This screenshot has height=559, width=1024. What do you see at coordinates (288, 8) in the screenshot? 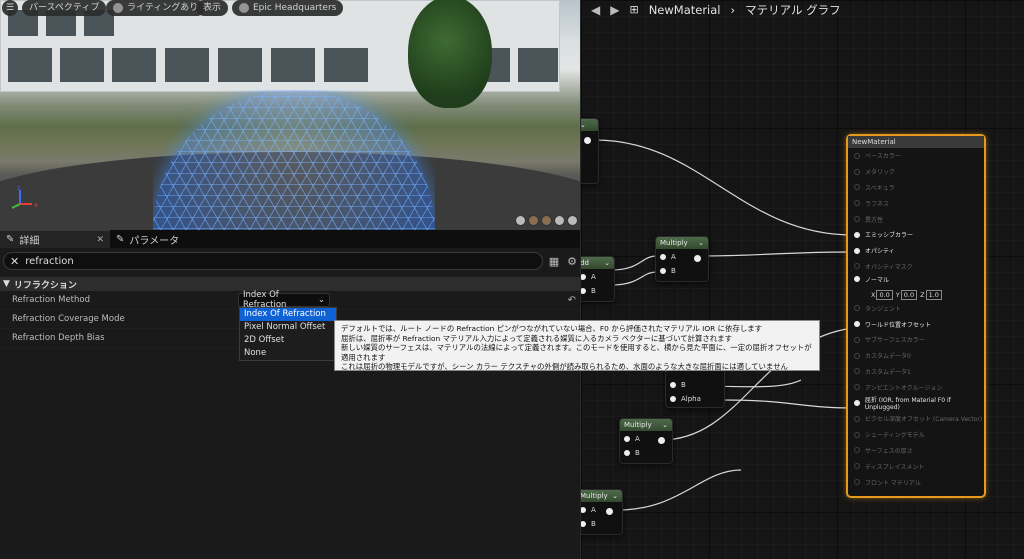
I see `preview-scene-button: Epic Headquarters` at bounding box center [288, 8].